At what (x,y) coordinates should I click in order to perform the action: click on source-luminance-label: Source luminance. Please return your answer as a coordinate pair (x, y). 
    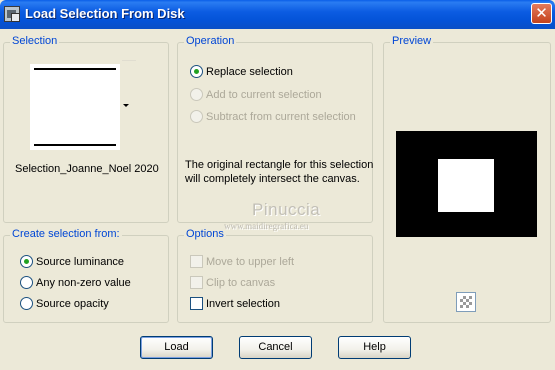
    Looking at the image, I should click on (80, 262).